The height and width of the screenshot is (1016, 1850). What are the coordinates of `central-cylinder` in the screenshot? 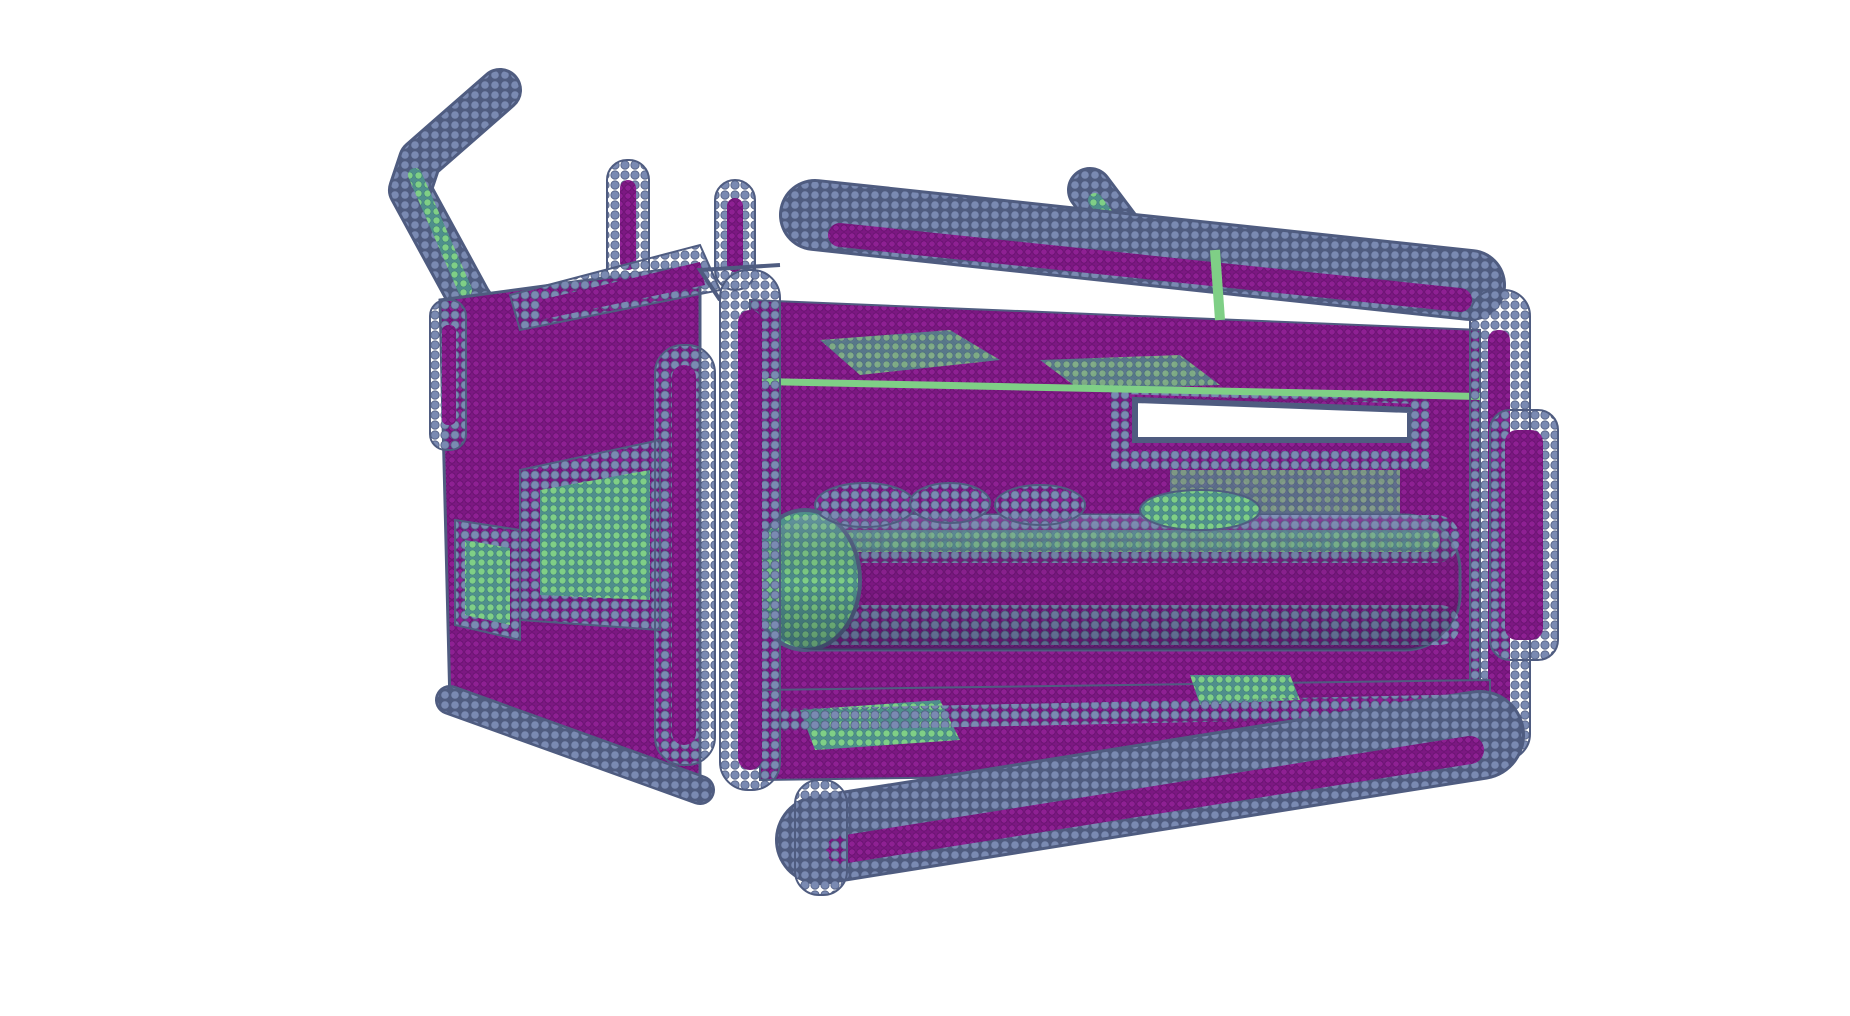 It's located at (1105, 580).